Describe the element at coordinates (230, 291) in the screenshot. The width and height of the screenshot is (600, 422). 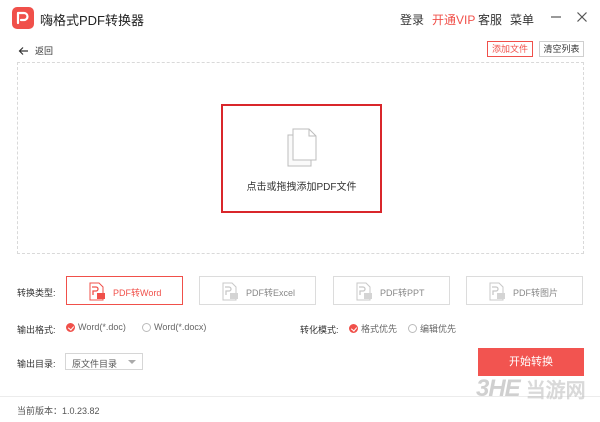
I see `pdf-excel-icon` at that location.